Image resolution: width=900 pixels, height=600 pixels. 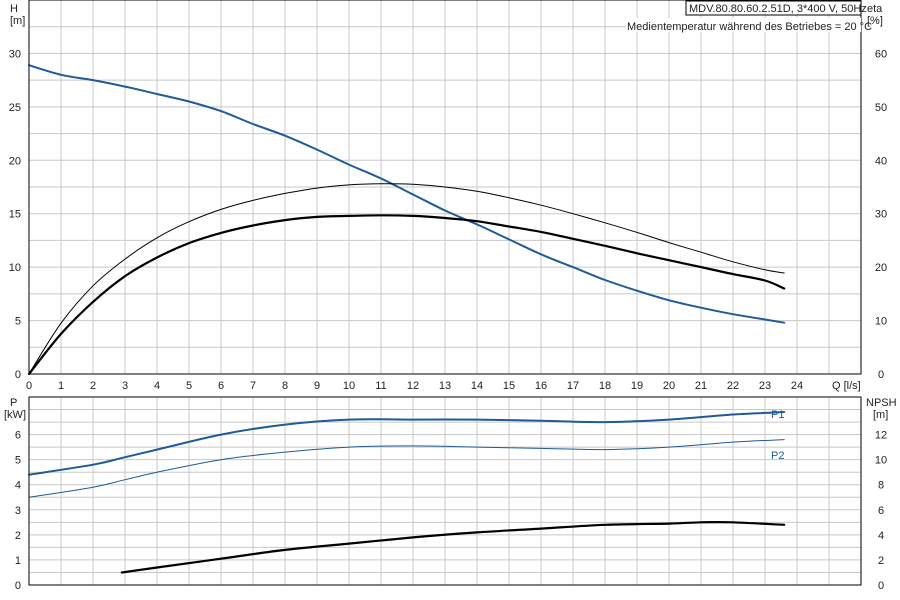 What do you see at coordinates (18, 536) in the screenshot?
I see `left-tick-label: 2` at bounding box center [18, 536].